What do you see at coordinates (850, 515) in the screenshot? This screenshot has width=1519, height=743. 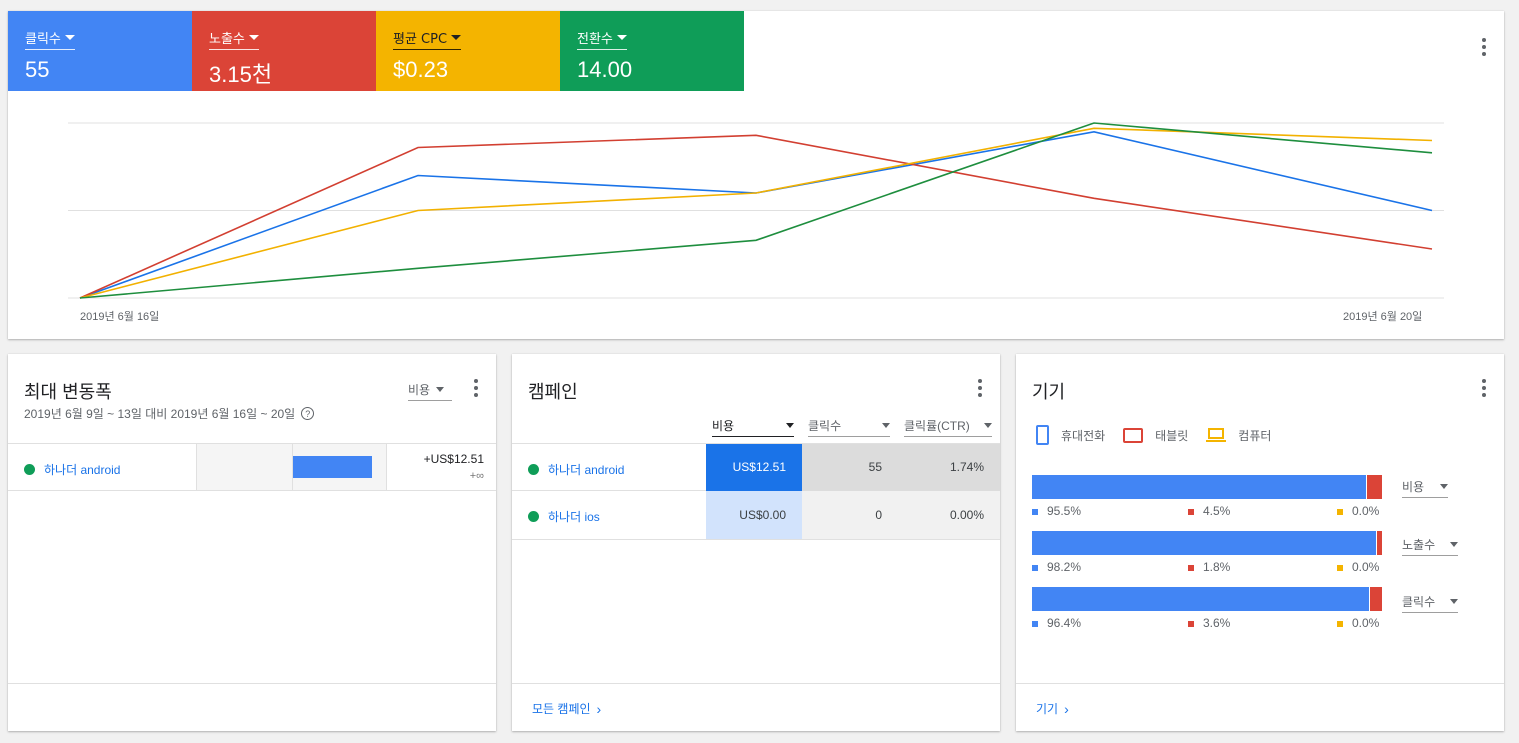 I see `clicks-cell: 0` at bounding box center [850, 515].